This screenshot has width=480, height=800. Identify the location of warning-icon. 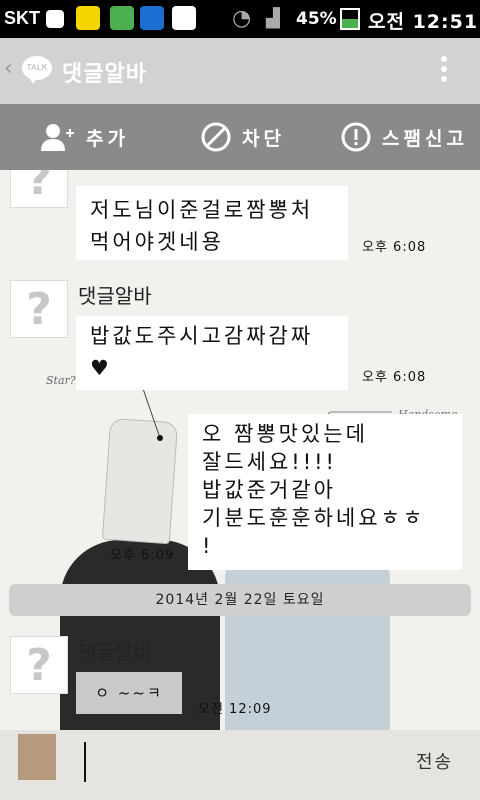
(356, 137).